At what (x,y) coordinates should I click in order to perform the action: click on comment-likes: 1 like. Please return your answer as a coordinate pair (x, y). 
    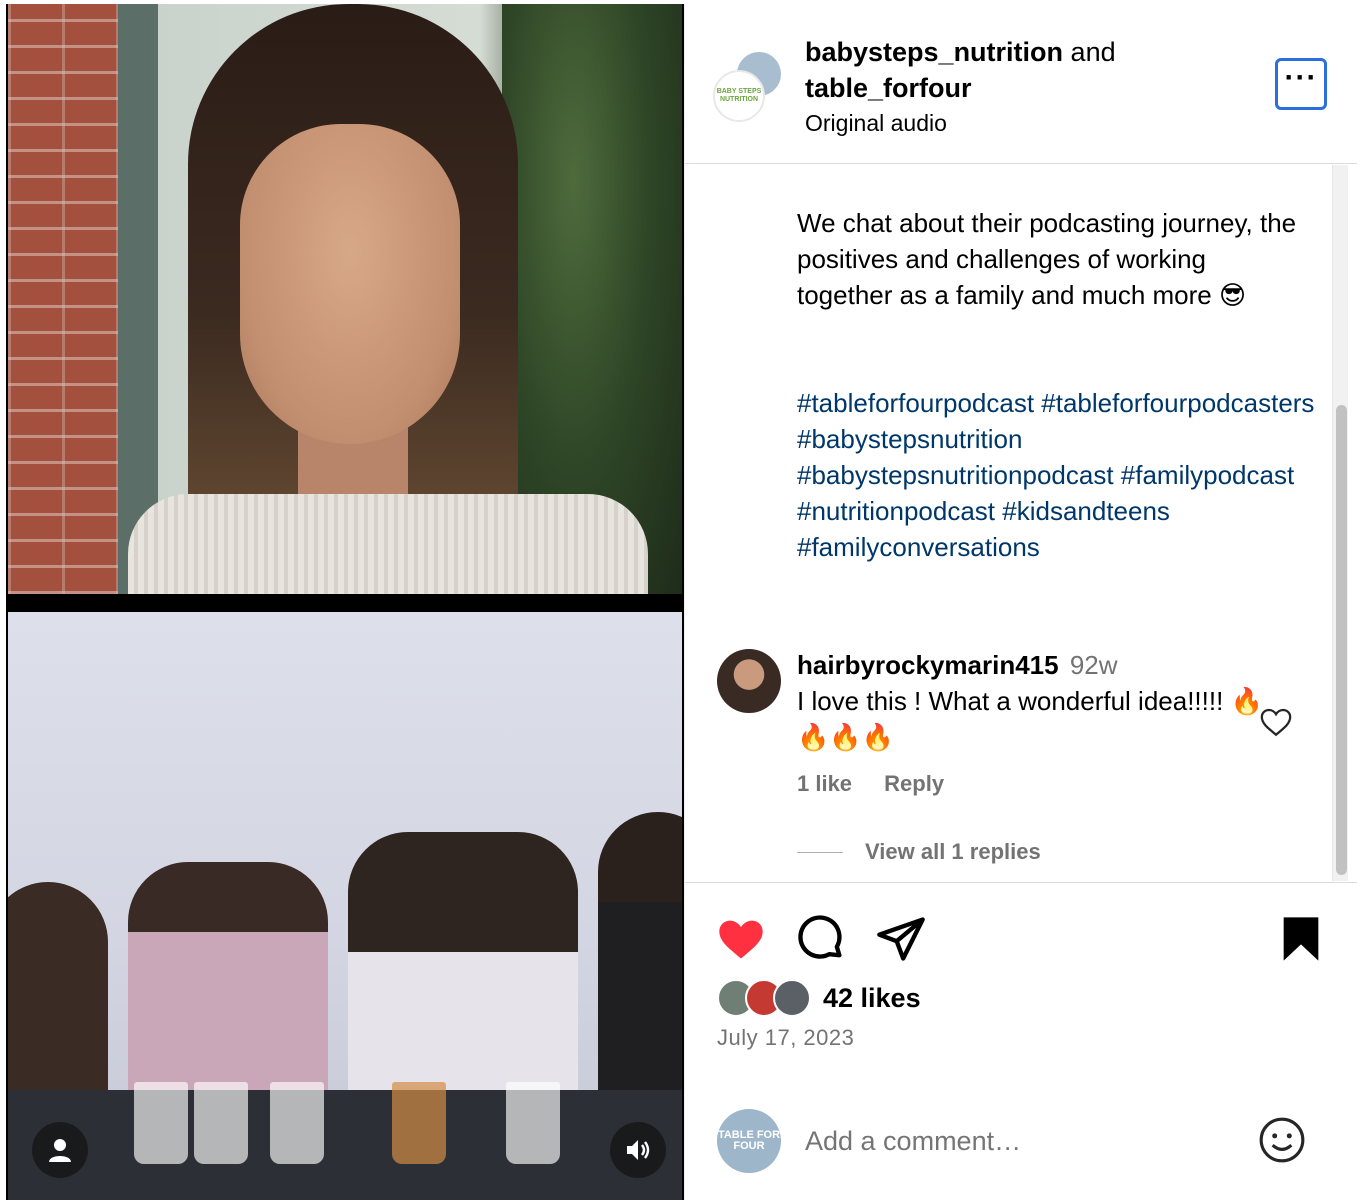
    Looking at the image, I should click on (824, 783).